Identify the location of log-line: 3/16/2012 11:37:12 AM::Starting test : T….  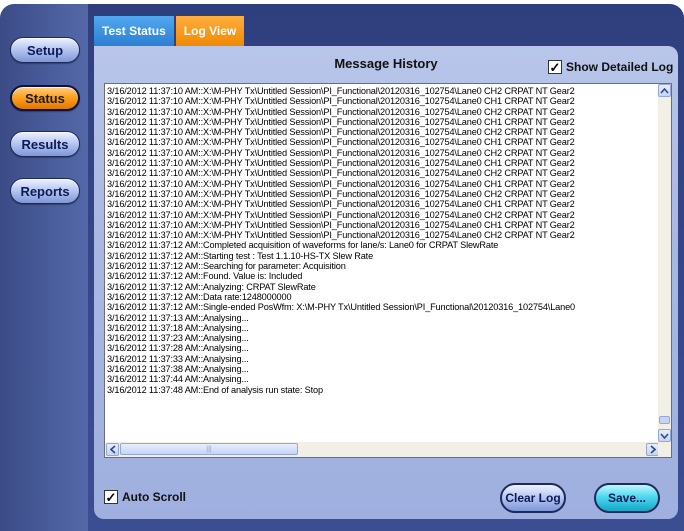
(240, 255).